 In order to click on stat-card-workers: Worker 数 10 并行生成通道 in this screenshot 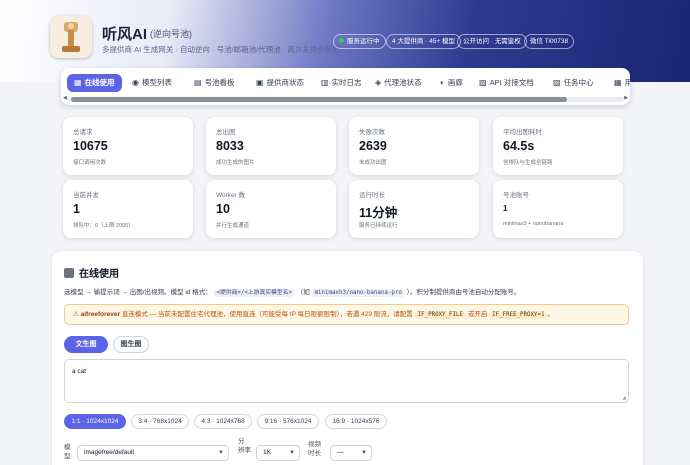, I will do `click(271, 209)`.